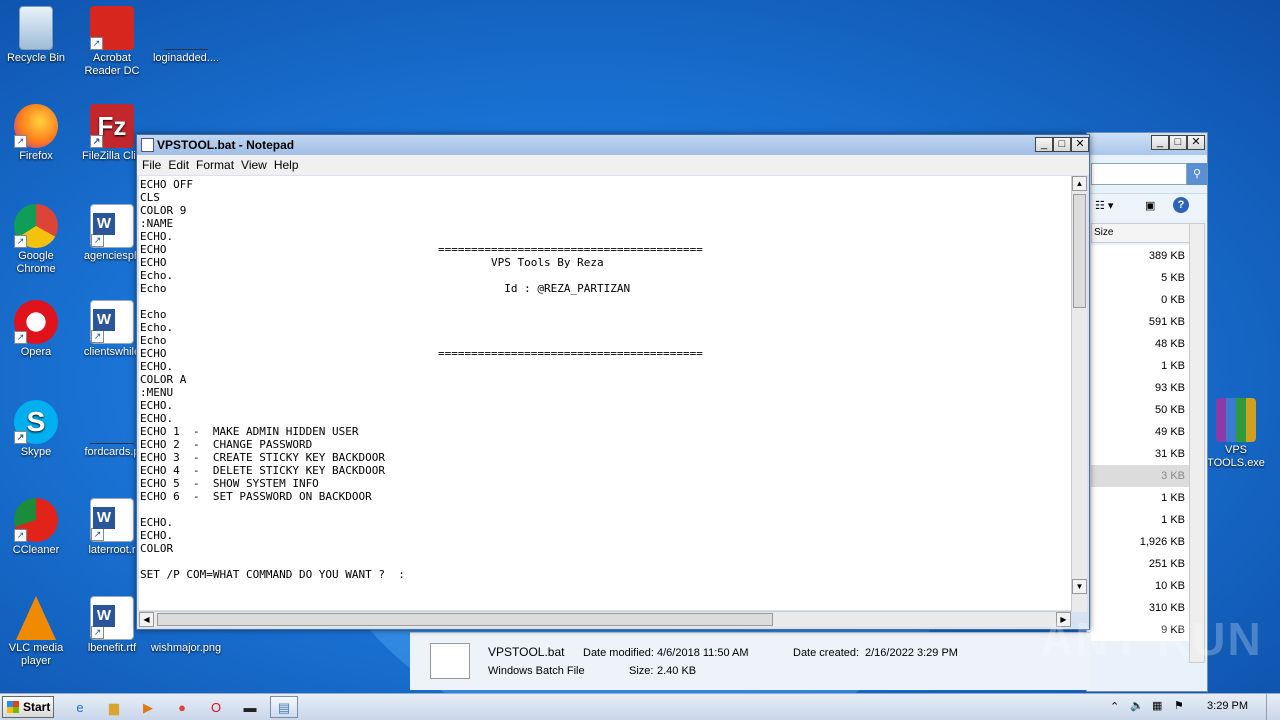 This screenshot has width=1280, height=720. I want to click on ie-icon: e, so click(80, 707).